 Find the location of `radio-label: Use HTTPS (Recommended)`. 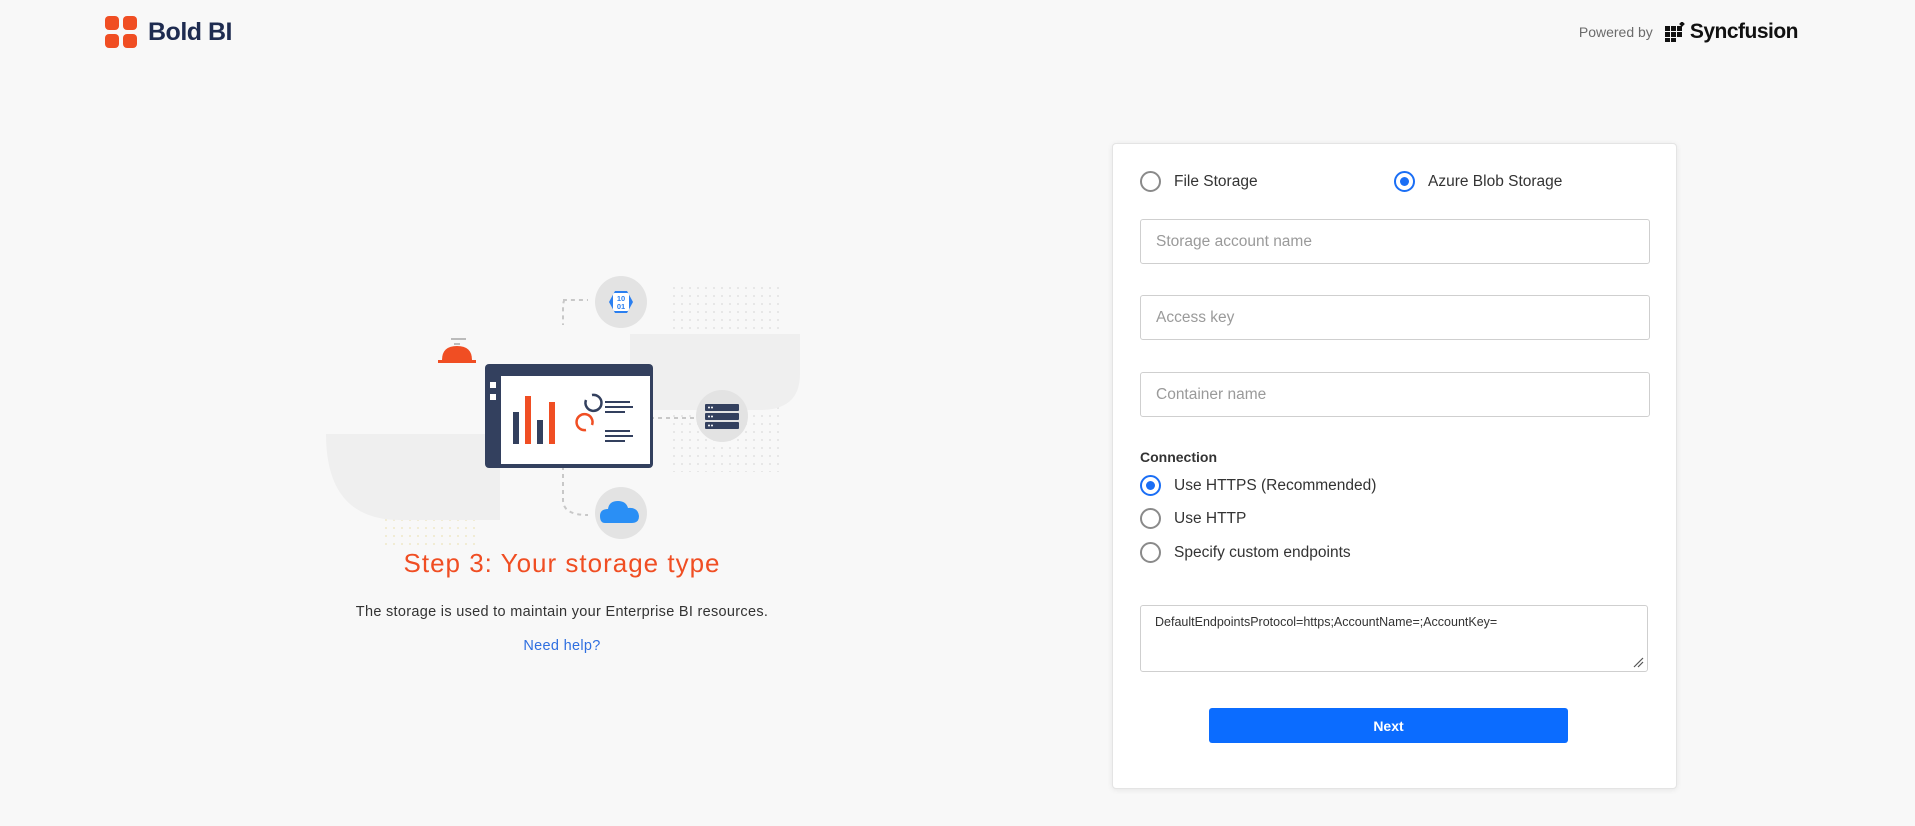

radio-label: Use HTTPS (Recommended) is located at coordinates (1275, 485).